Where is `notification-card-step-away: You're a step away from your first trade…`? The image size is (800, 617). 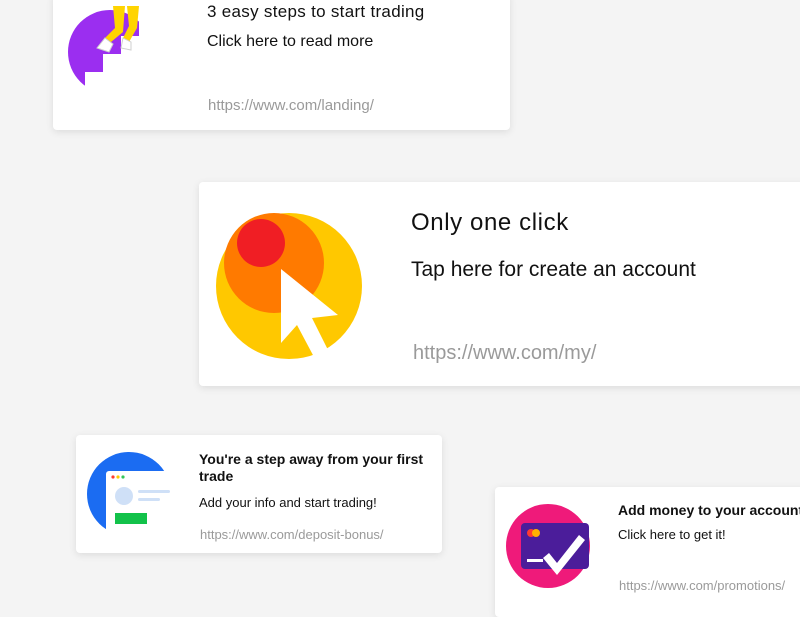 notification-card-step-away: You're a step away from your first trade… is located at coordinates (259, 494).